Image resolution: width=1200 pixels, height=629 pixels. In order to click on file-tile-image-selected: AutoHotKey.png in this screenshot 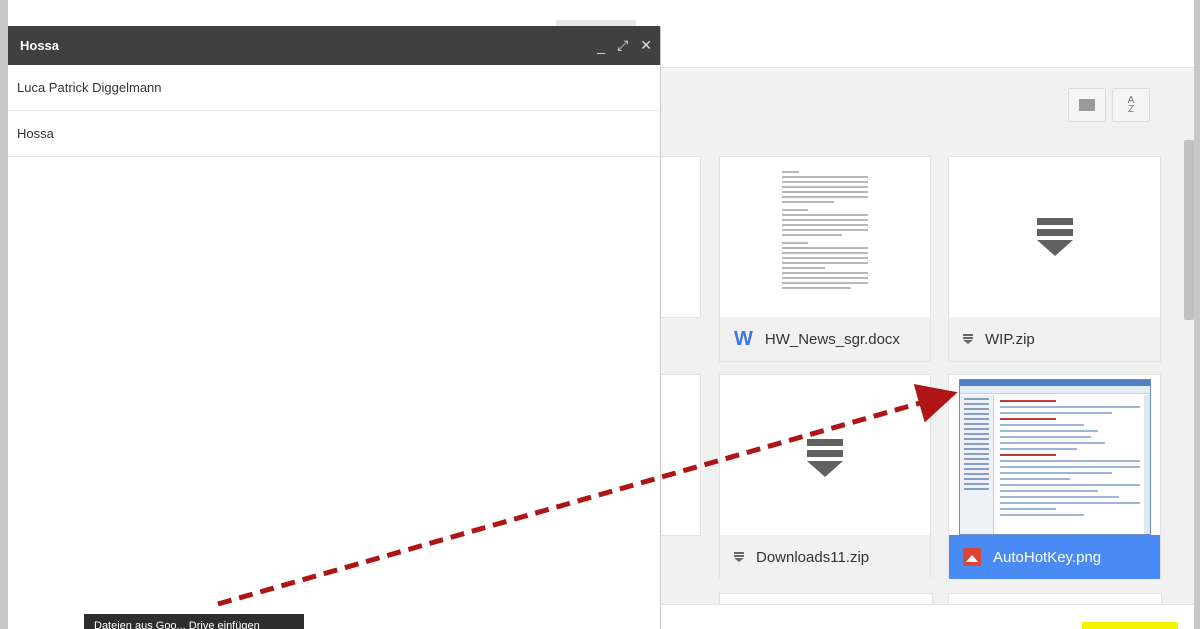, I will do `click(1054, 477)`.